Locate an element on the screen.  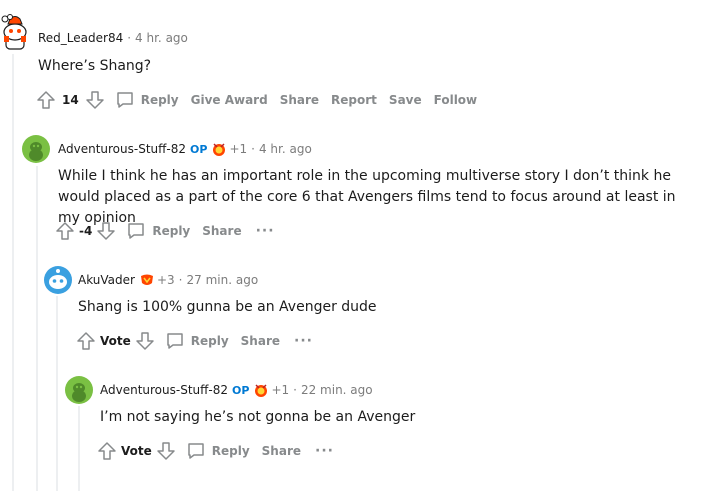
flair-count: +3 is located at coordinates (165, 280).